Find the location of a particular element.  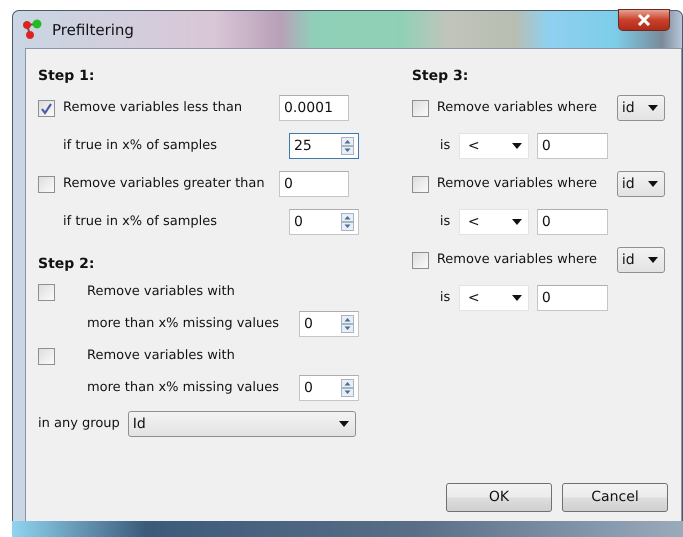

checkbox-label: Remove variables less than is located at coordinates (153, 108).